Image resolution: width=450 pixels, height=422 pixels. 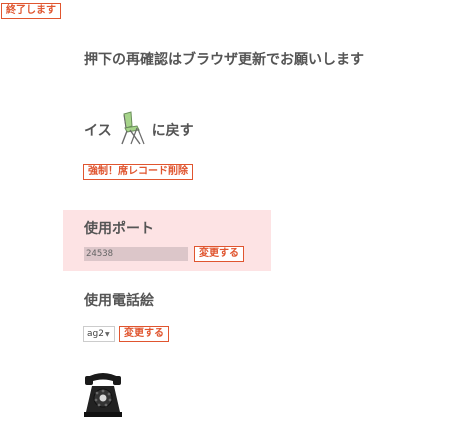 What do you see at coordinates (95, 334) in the screenshot?
I see `phone-picture-selected-value: ag2` at bounding box center [95, 334].